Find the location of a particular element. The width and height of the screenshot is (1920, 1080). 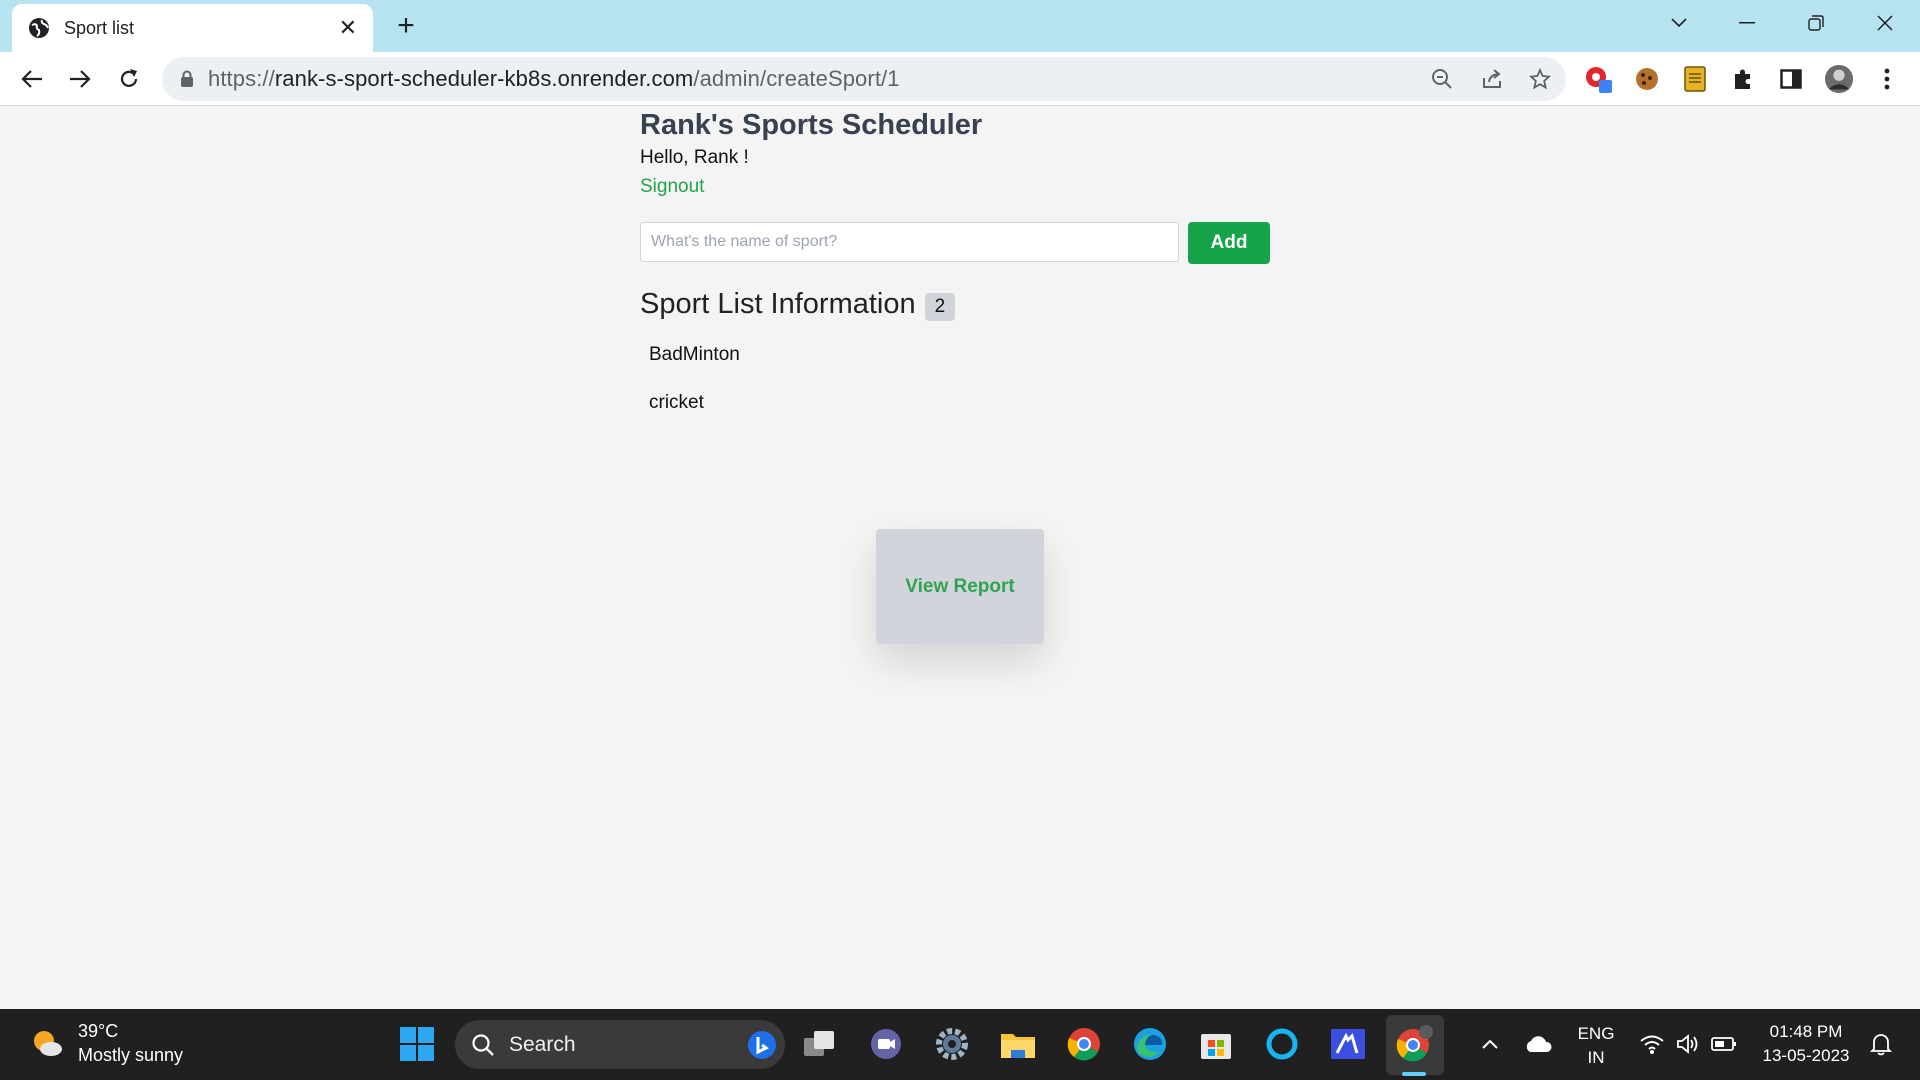

chevron-up-icon is located at coordinates (1490, 1044).